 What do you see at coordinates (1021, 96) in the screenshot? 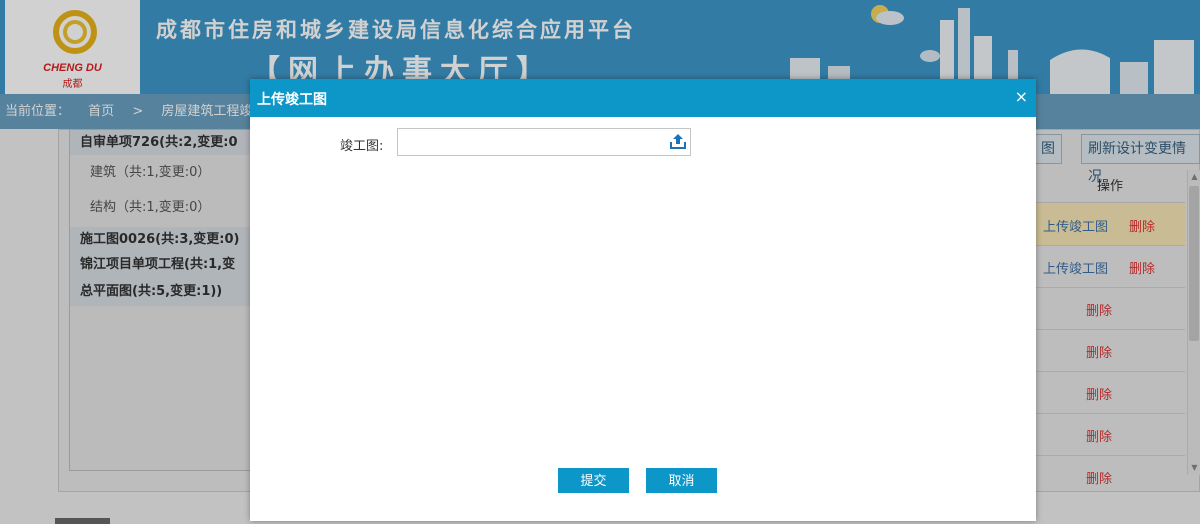
I see `close-icon: ×` at bounding box center [1021, 96].